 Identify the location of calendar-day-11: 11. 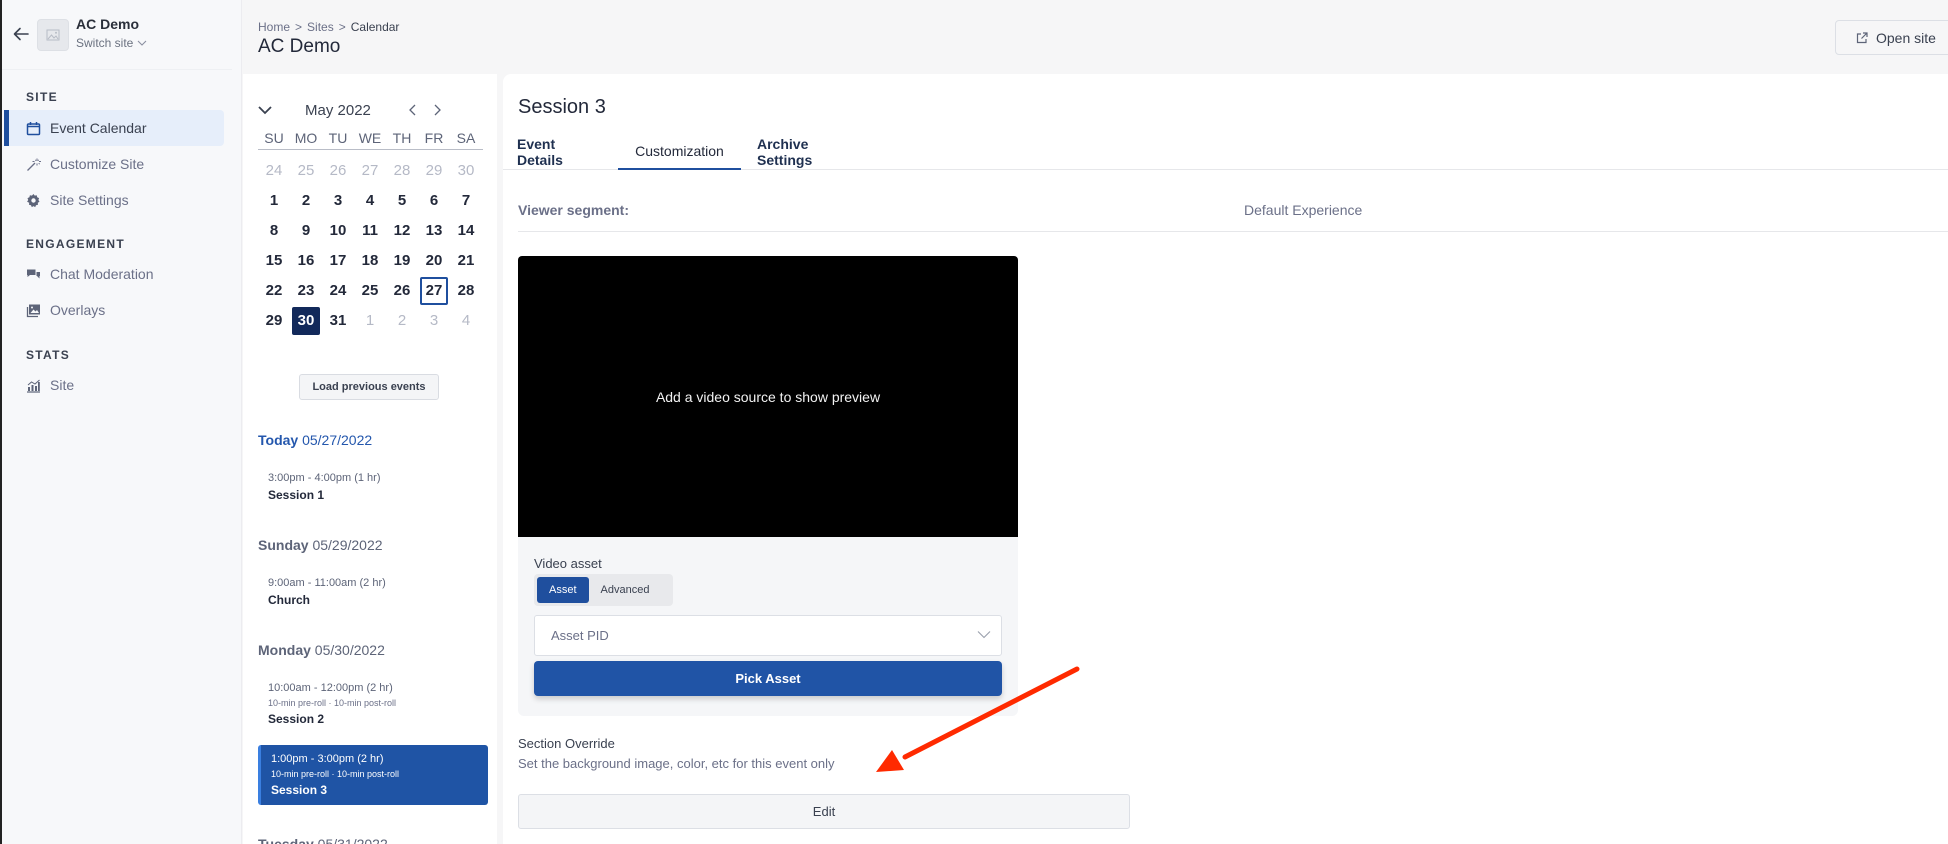
(370, 231).